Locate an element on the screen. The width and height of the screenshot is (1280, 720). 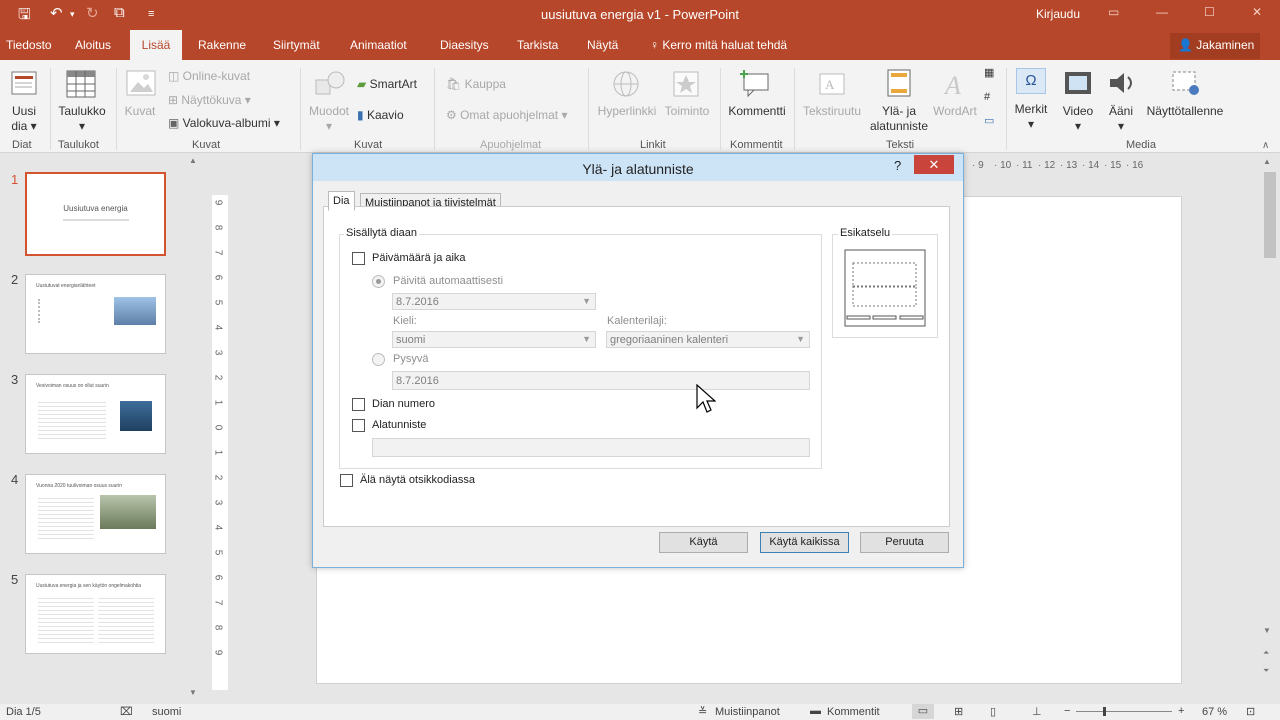
pictures-button: Kuvat is located at coordinates (140, 111).